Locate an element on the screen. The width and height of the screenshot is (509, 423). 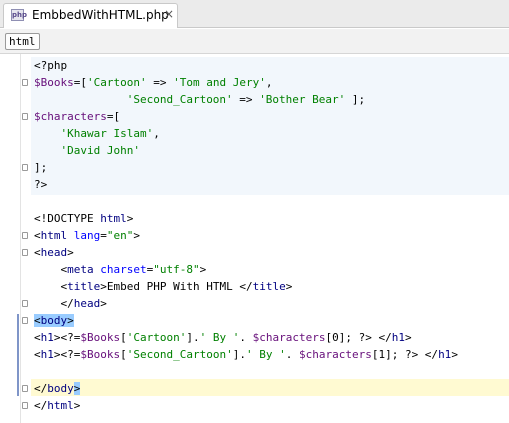
code-line: 'Second_Cartoon' => 'Bother Bear' ]; is located at coordinates (199, 99).